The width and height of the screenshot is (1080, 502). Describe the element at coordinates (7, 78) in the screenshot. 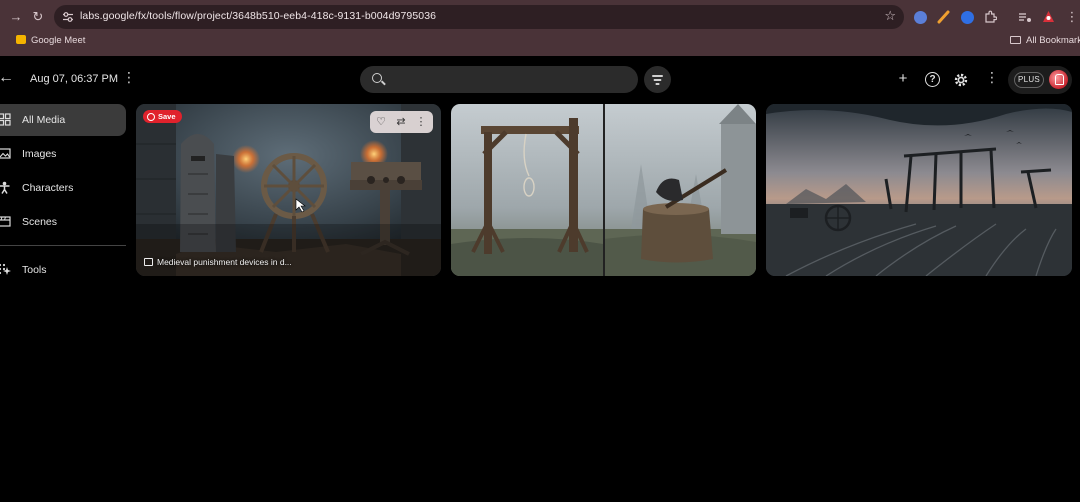

I see `back-arrow-icon: ←` at that location.